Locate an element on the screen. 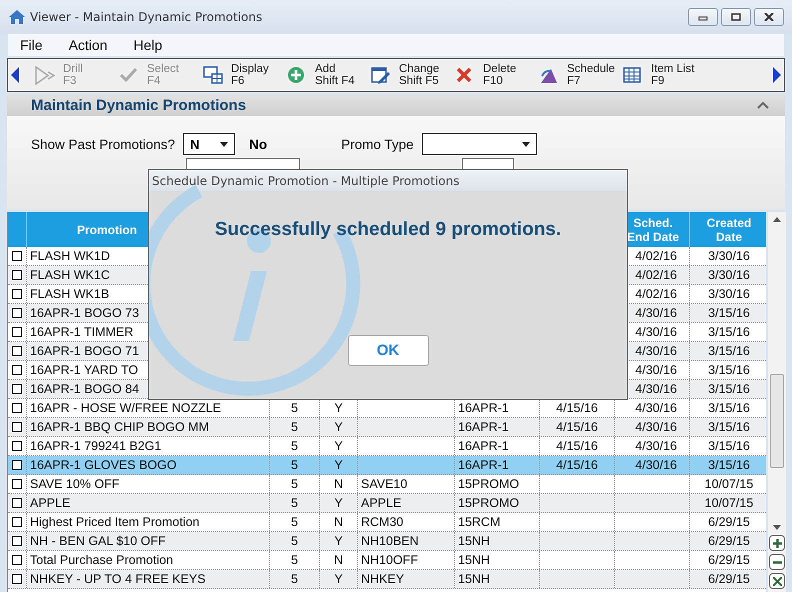  table-cell: Total Purchase Promotion is located at coordinates (102, 560).